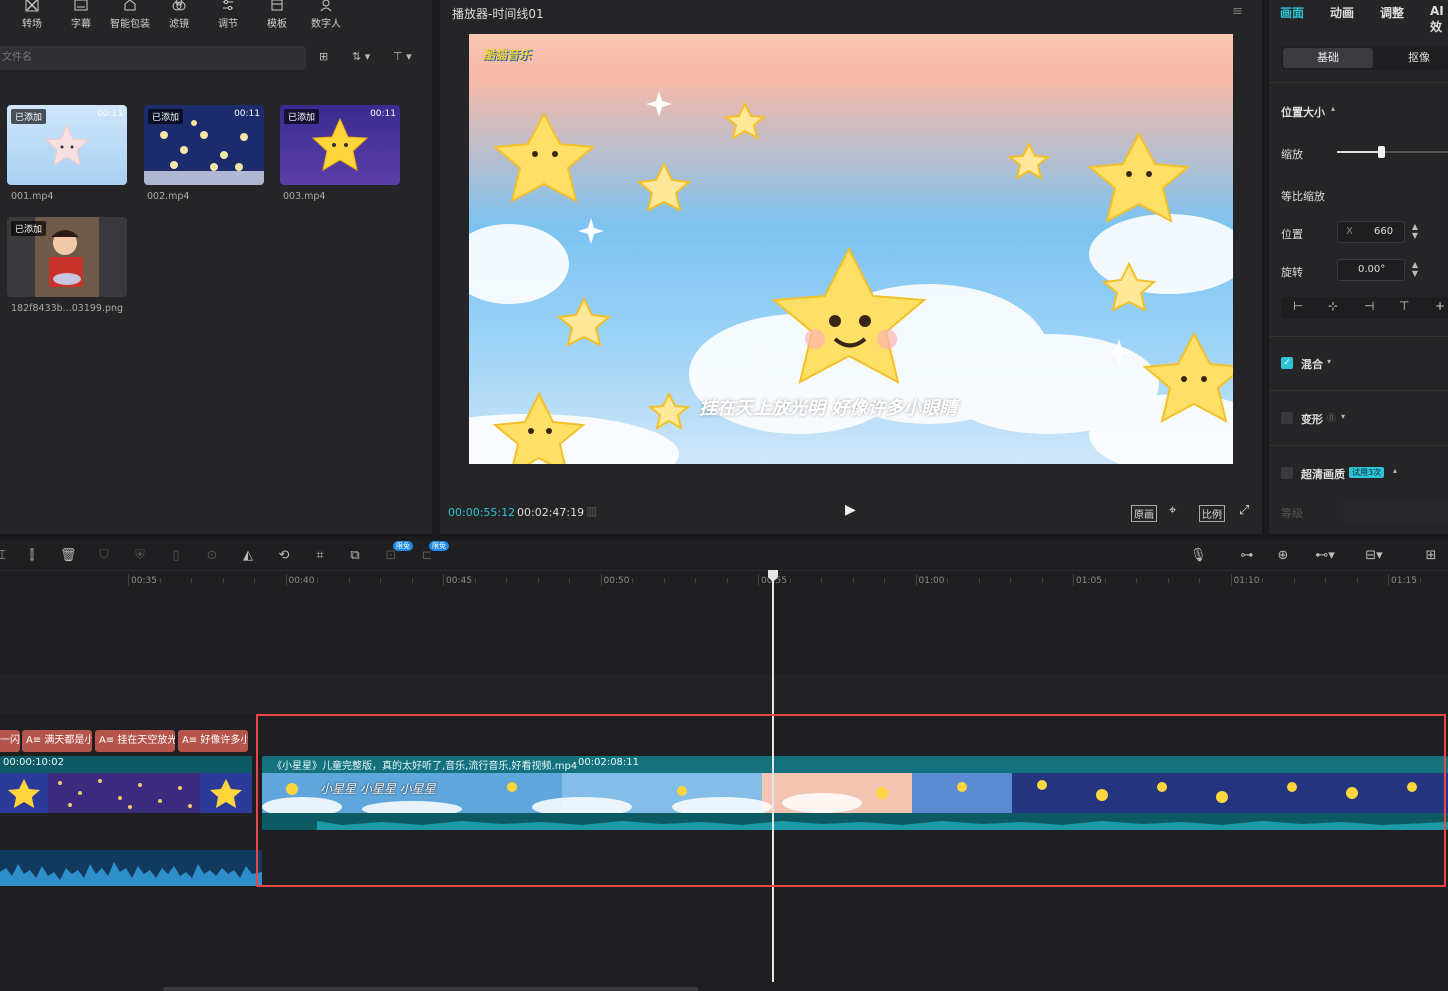 Image resolution: width=1448 pixels, height=991 pixels. What do you see at coordinates (1325, 556) in the screenshot?
I see `chain-dropdown: ⊷▾` at bounding box center [1325, 556].